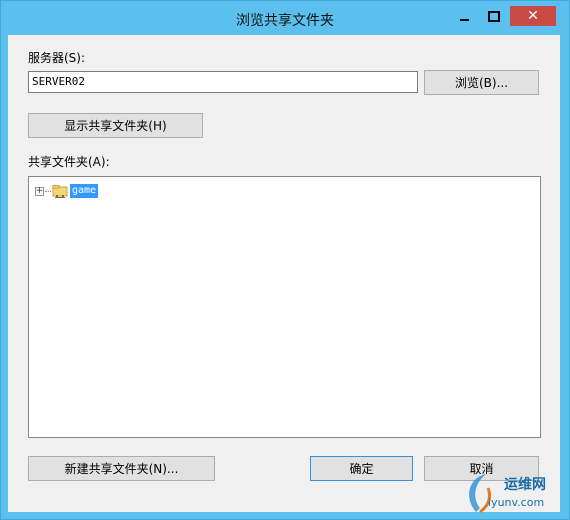  I want to click on watermark-title: 运维网, so click(525, 485).